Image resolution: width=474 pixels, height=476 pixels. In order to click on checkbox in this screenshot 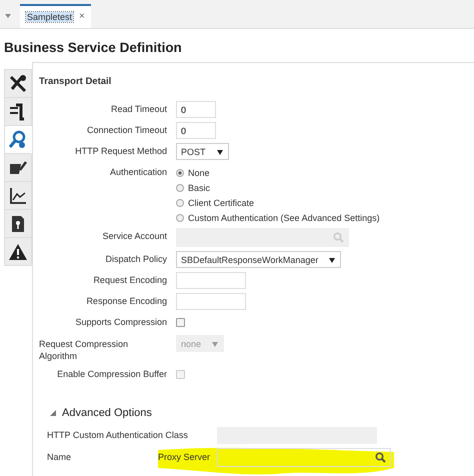, I will do `click(180, 322)`.